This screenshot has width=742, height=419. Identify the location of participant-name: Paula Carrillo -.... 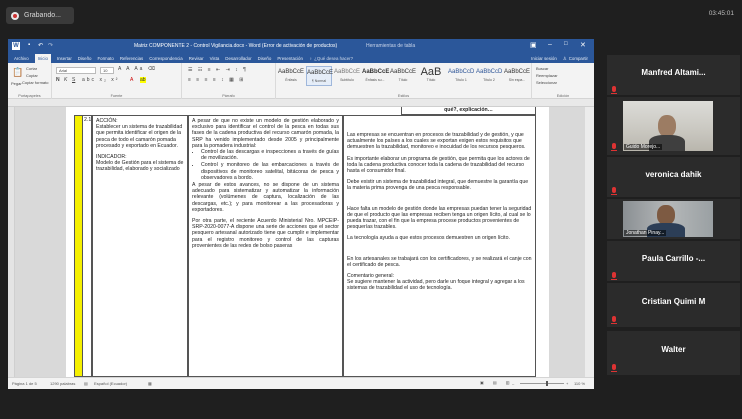
(673, 258).